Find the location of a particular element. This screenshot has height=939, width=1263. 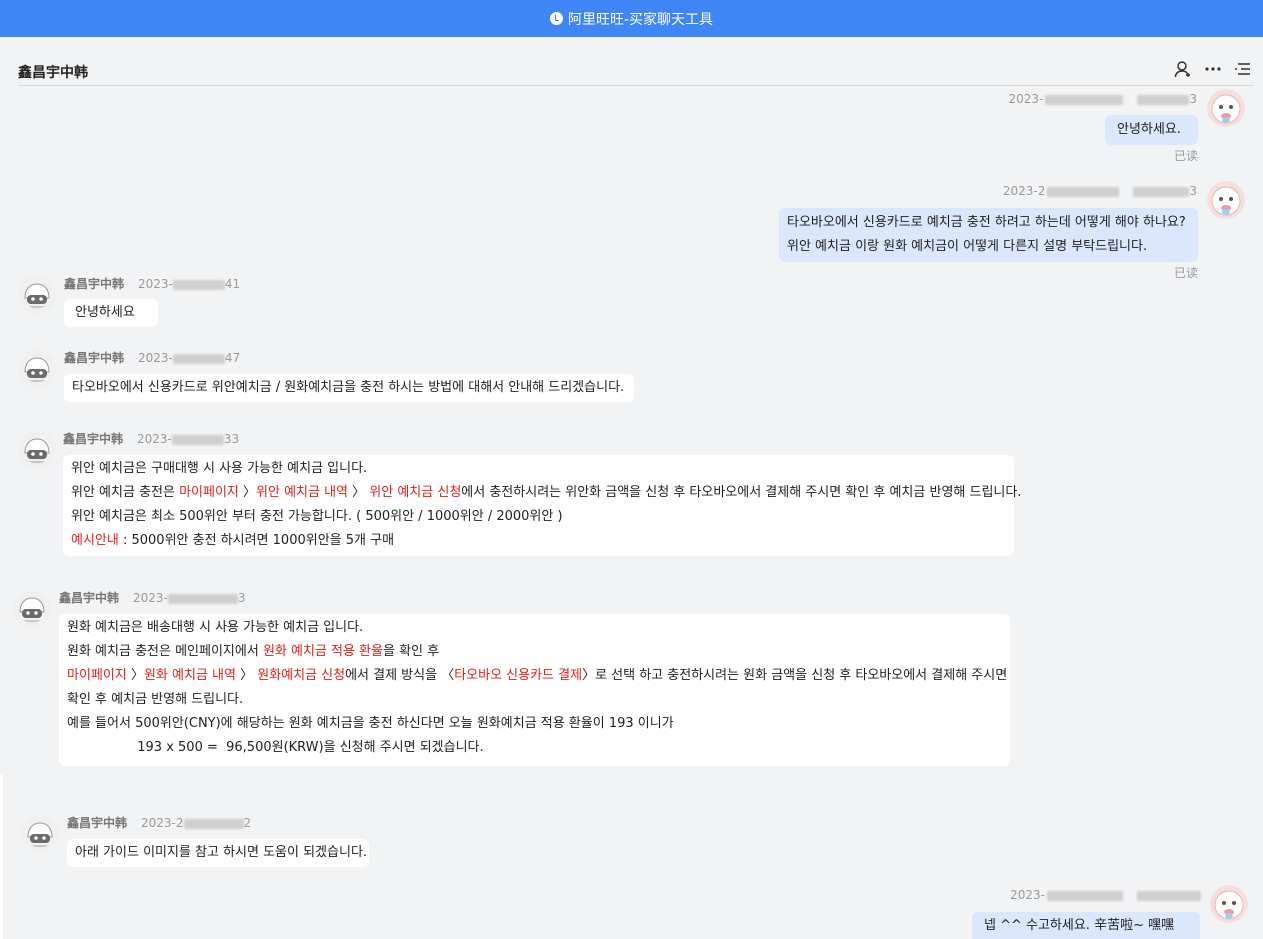

message-timestamp: 2023- 3 is located at coordinates (1102, 99).